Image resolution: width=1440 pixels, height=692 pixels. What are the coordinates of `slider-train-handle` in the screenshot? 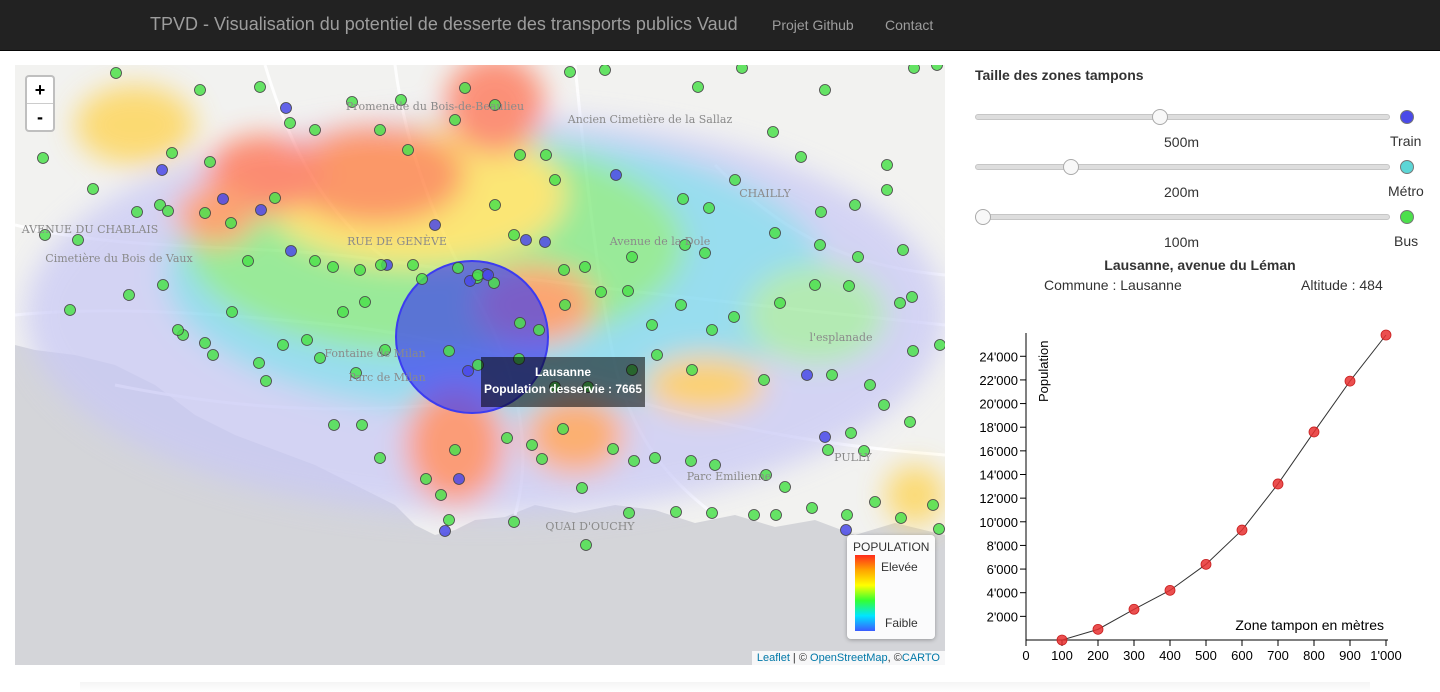 It's located at (1160, 117).